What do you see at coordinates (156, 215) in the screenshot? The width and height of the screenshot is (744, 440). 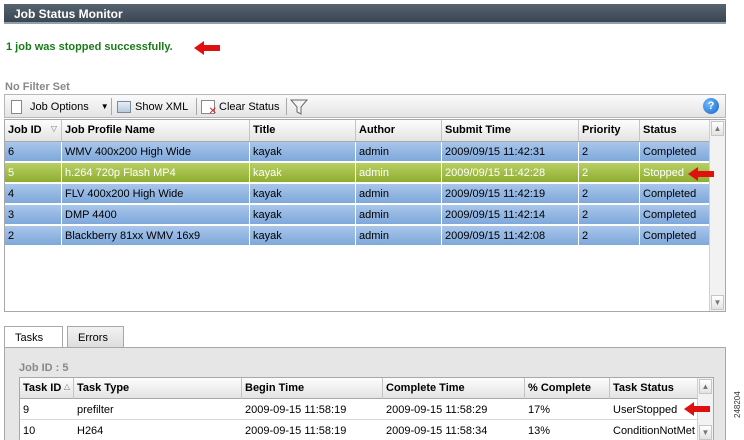 I see `cell-job-profile-name: DMP 4400` at bounding box center [156, 215].